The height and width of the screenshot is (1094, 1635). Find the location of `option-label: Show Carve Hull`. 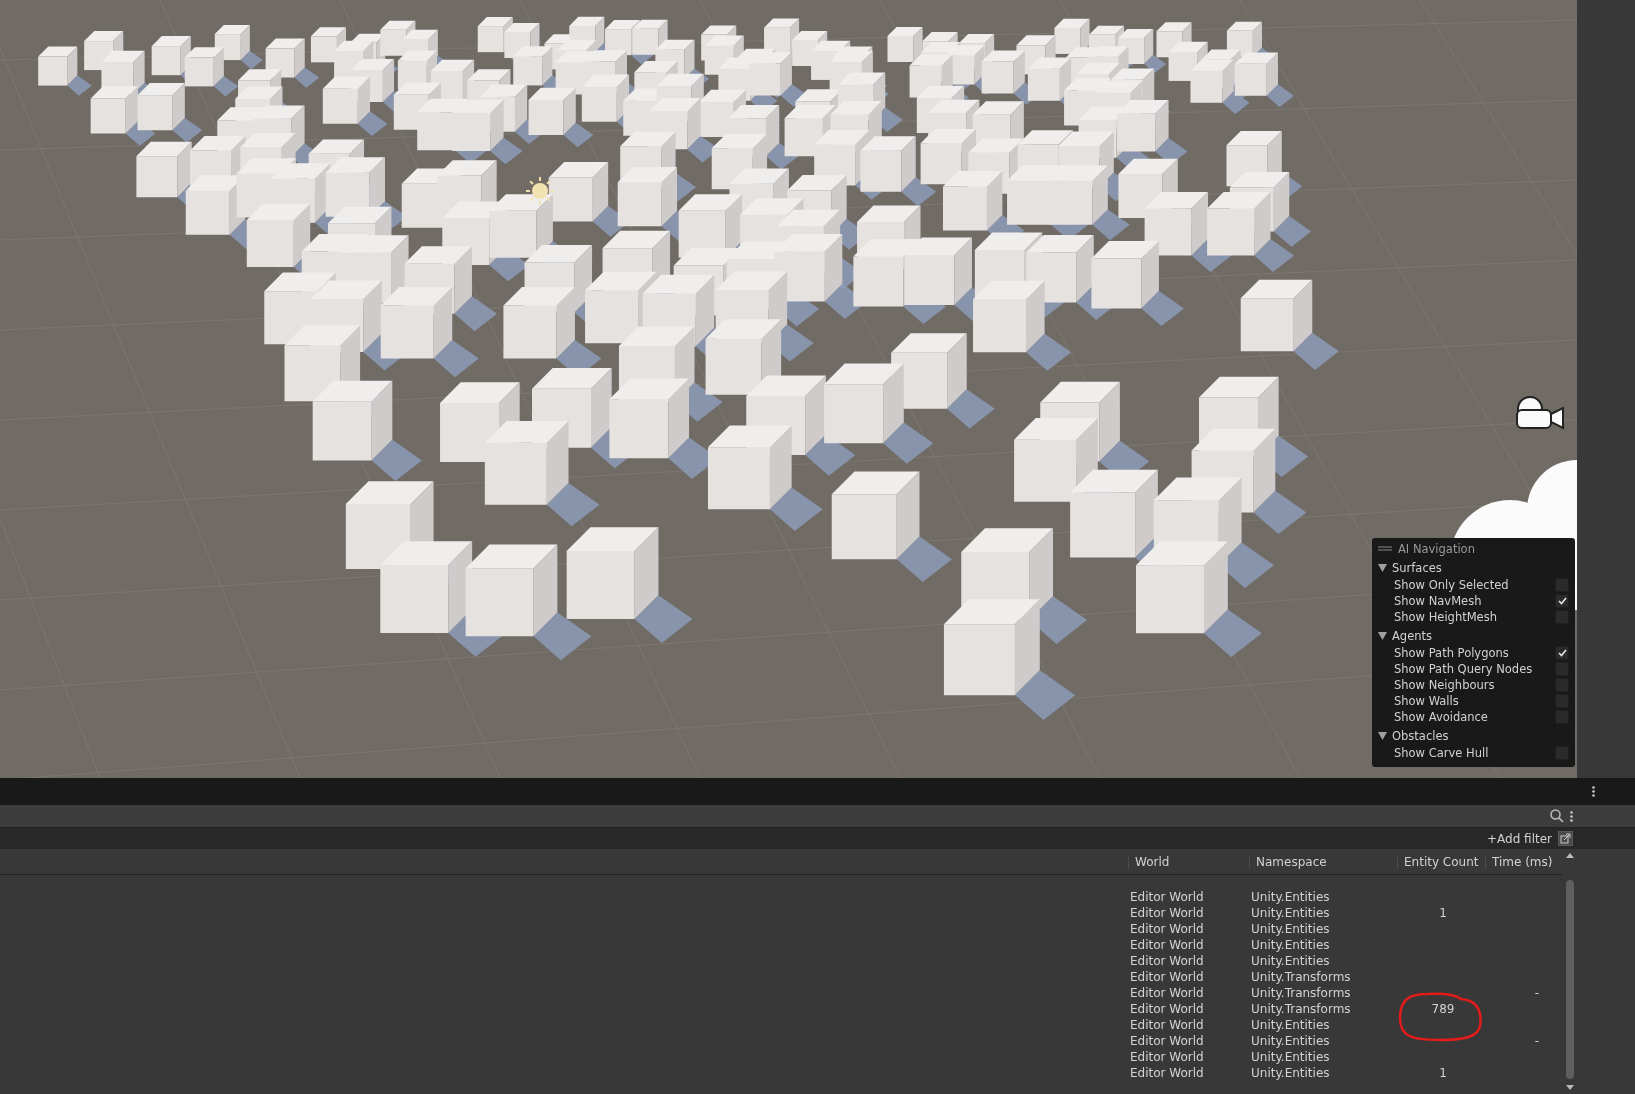

option-label: Show Carve Hull is located at coordinates (1441, 753).